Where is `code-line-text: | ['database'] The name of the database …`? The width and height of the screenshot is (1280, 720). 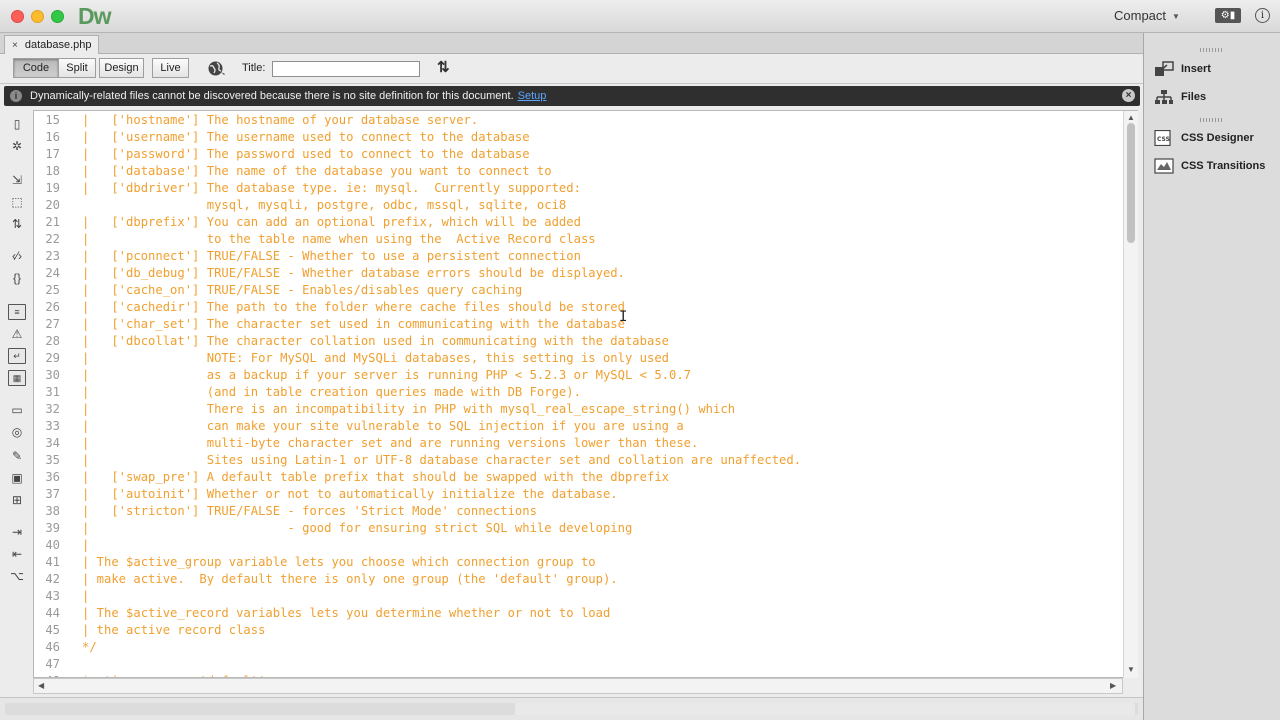 code-line-text: | ['database'] The name of the database … is located at coordinates (317, 171).